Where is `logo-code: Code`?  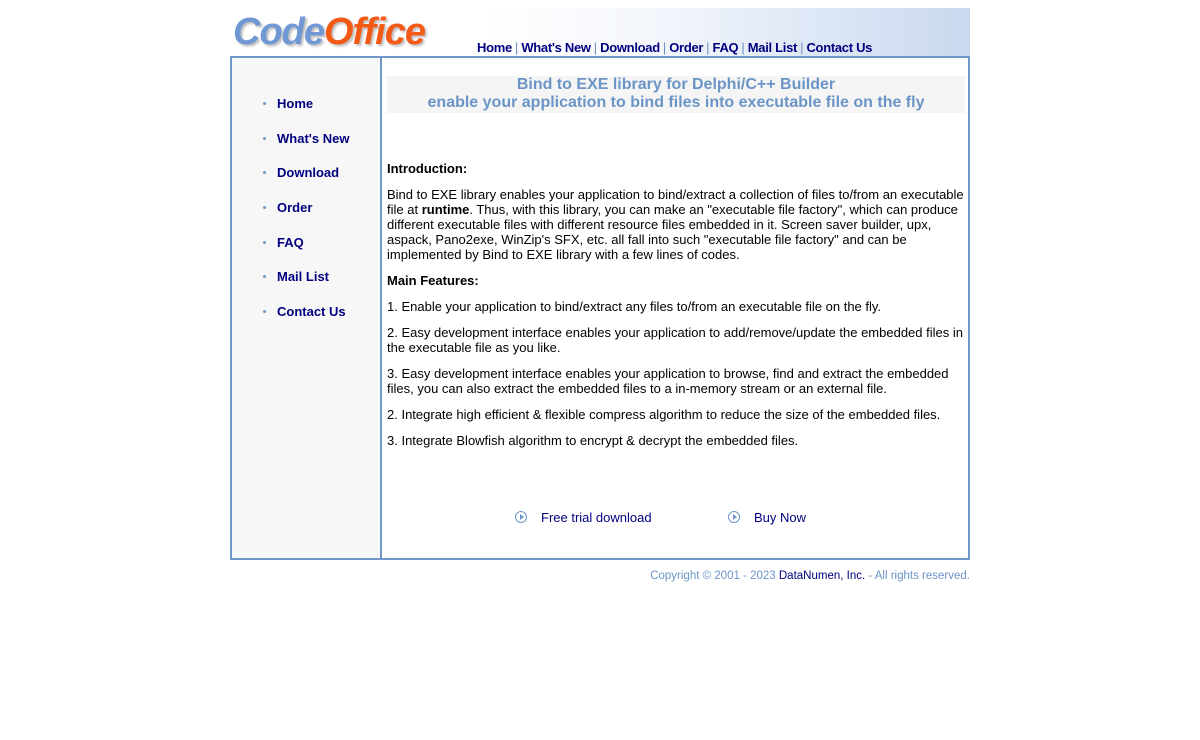
logo-code: Code is located at coordinates (279, 32).